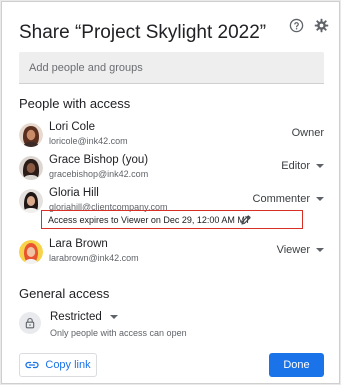  What do you see at coordinates (296, 25) in the screenshot?
I see `help-circle-icon` at bounding box center [296, 25].